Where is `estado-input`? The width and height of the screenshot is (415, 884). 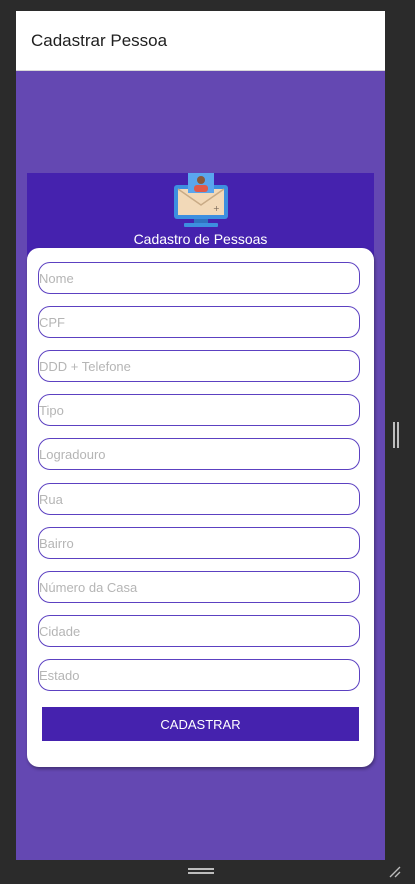 estado-input is located at coordinates (199, 675).